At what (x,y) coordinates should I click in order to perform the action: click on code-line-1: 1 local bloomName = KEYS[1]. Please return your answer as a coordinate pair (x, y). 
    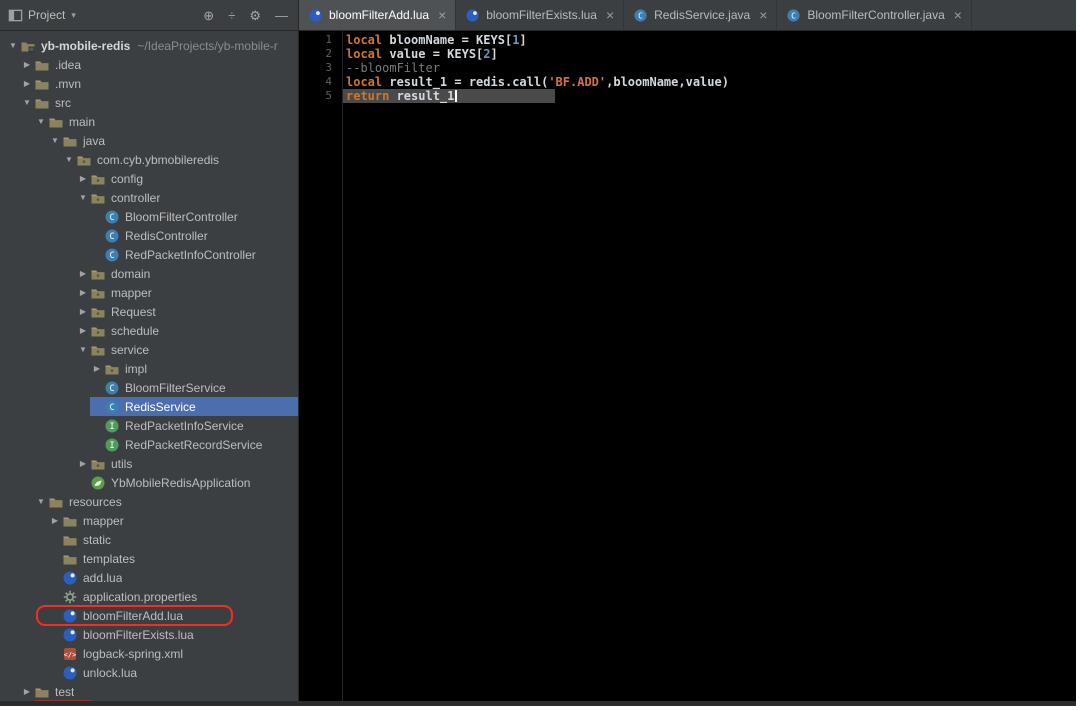
    Looking at the image, I should click on (687, 40).